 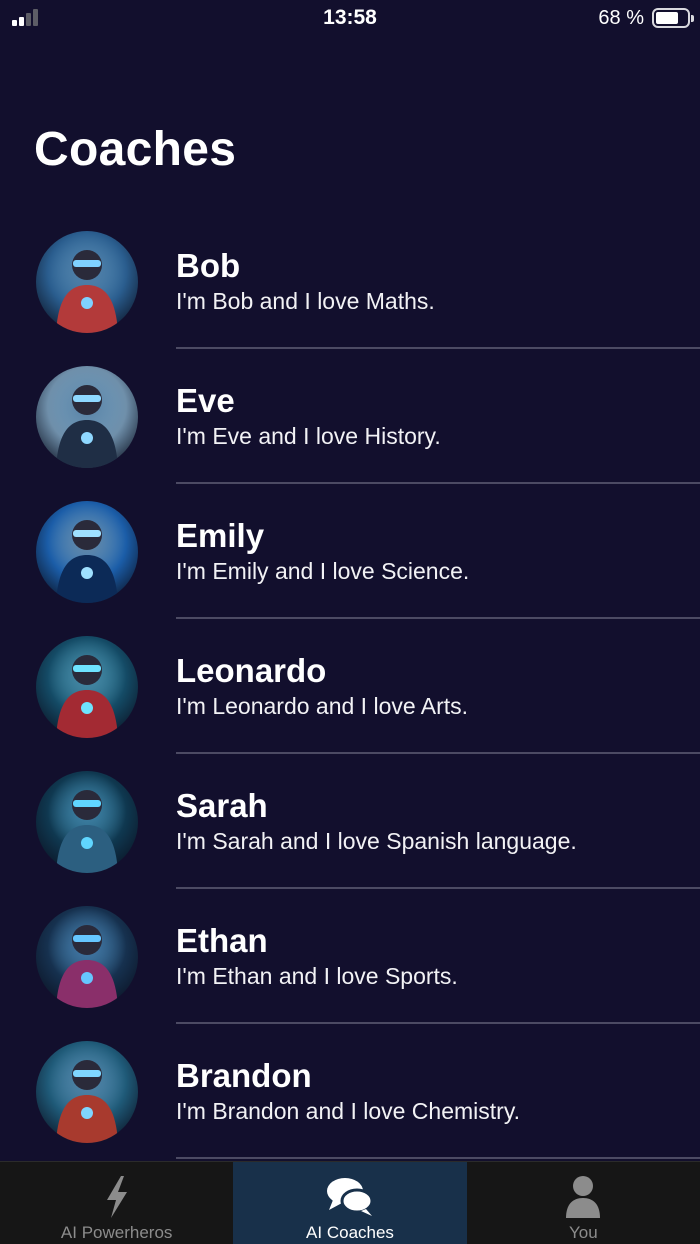 I want to click on coach-row: Ethan I'm Ethan and I love Sports., so click(x=350, y=956).